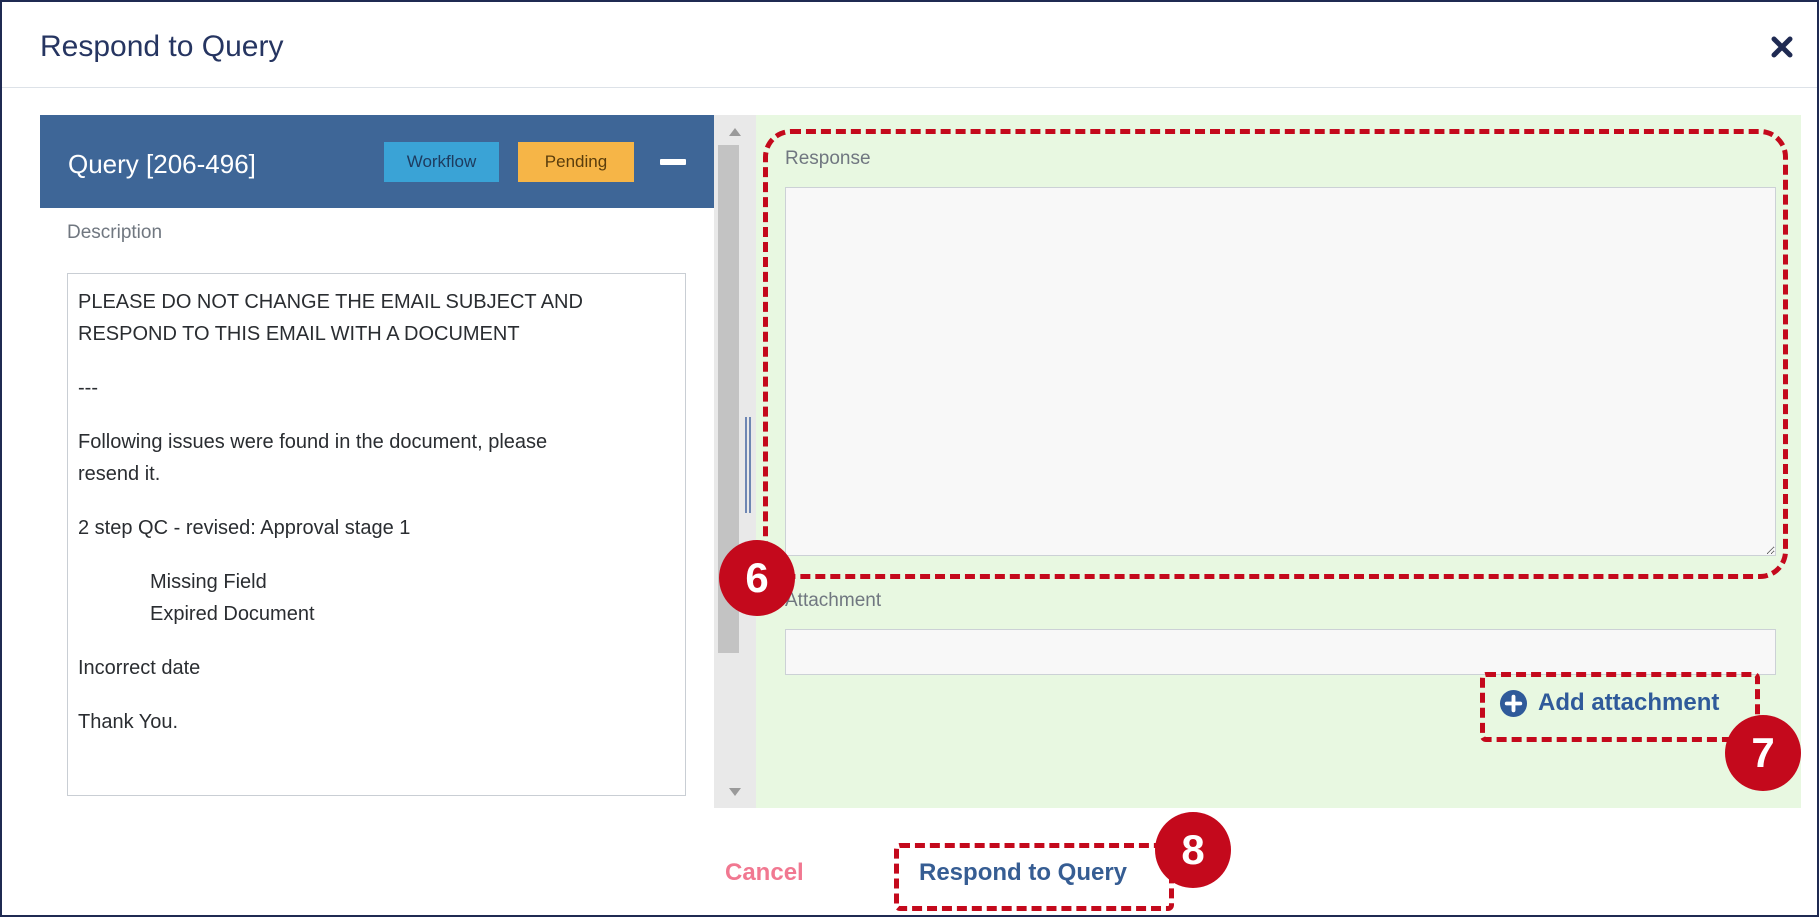 The height and width of the screenshot is (917, 1819). I want to click on annotation-attachment-highlight, so click(1620, 707).